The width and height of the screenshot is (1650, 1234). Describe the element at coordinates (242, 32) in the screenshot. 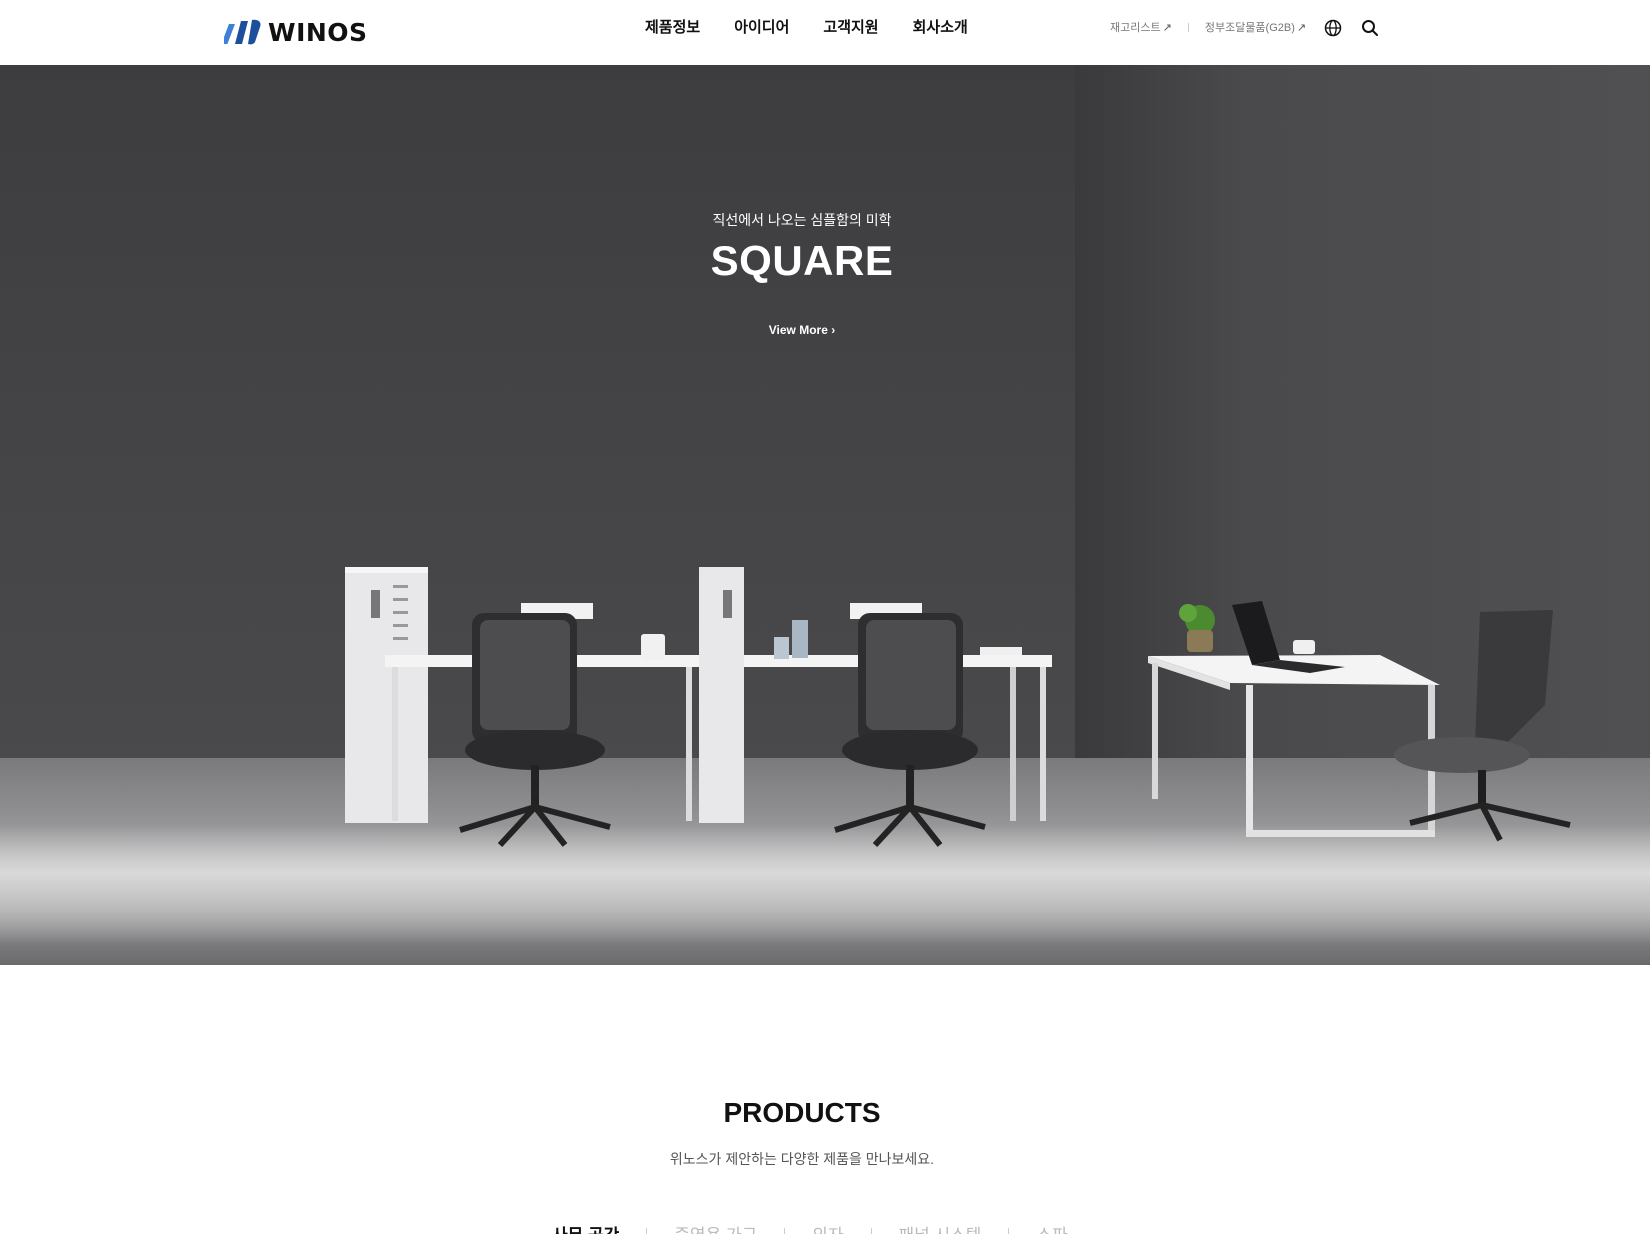

I see `winos-logo-mark-icon` at that location.